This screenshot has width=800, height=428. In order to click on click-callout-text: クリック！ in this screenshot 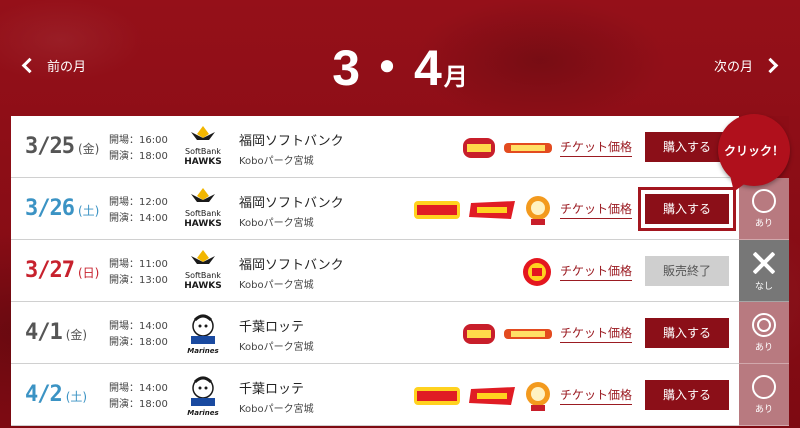, I will do `click(753, 150)`.